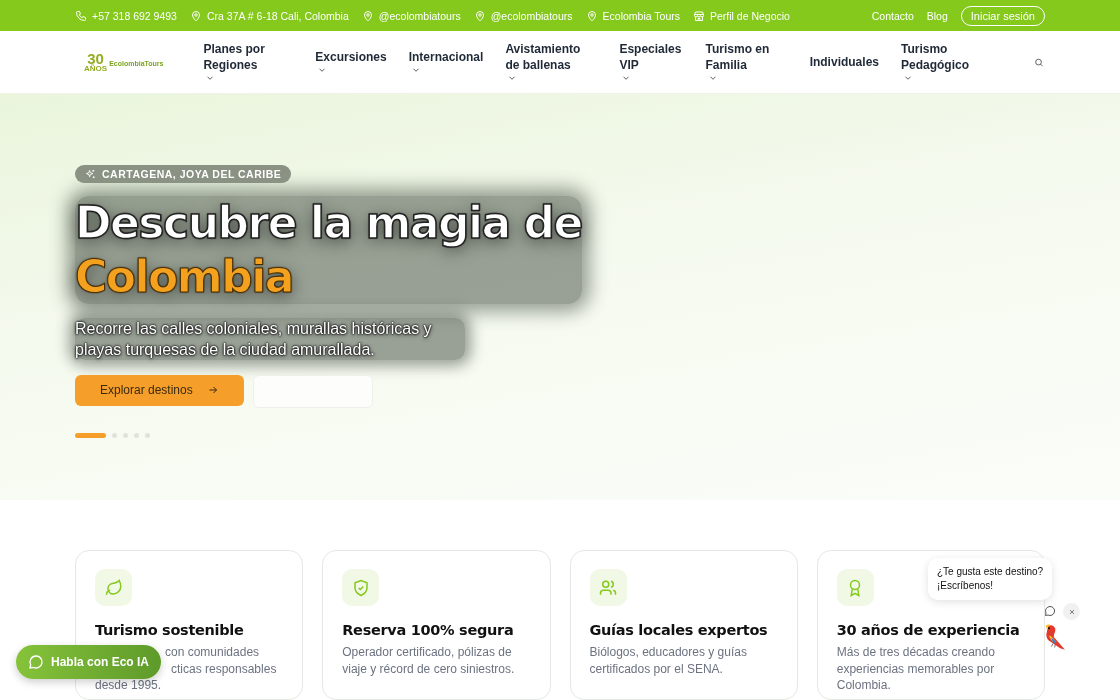 The height and width of the screenshot is (700, 1120). What do you see at coordinates (360, 587) in the screenshot?
I see `shield-check-icon` at bounding box center [360, 587].